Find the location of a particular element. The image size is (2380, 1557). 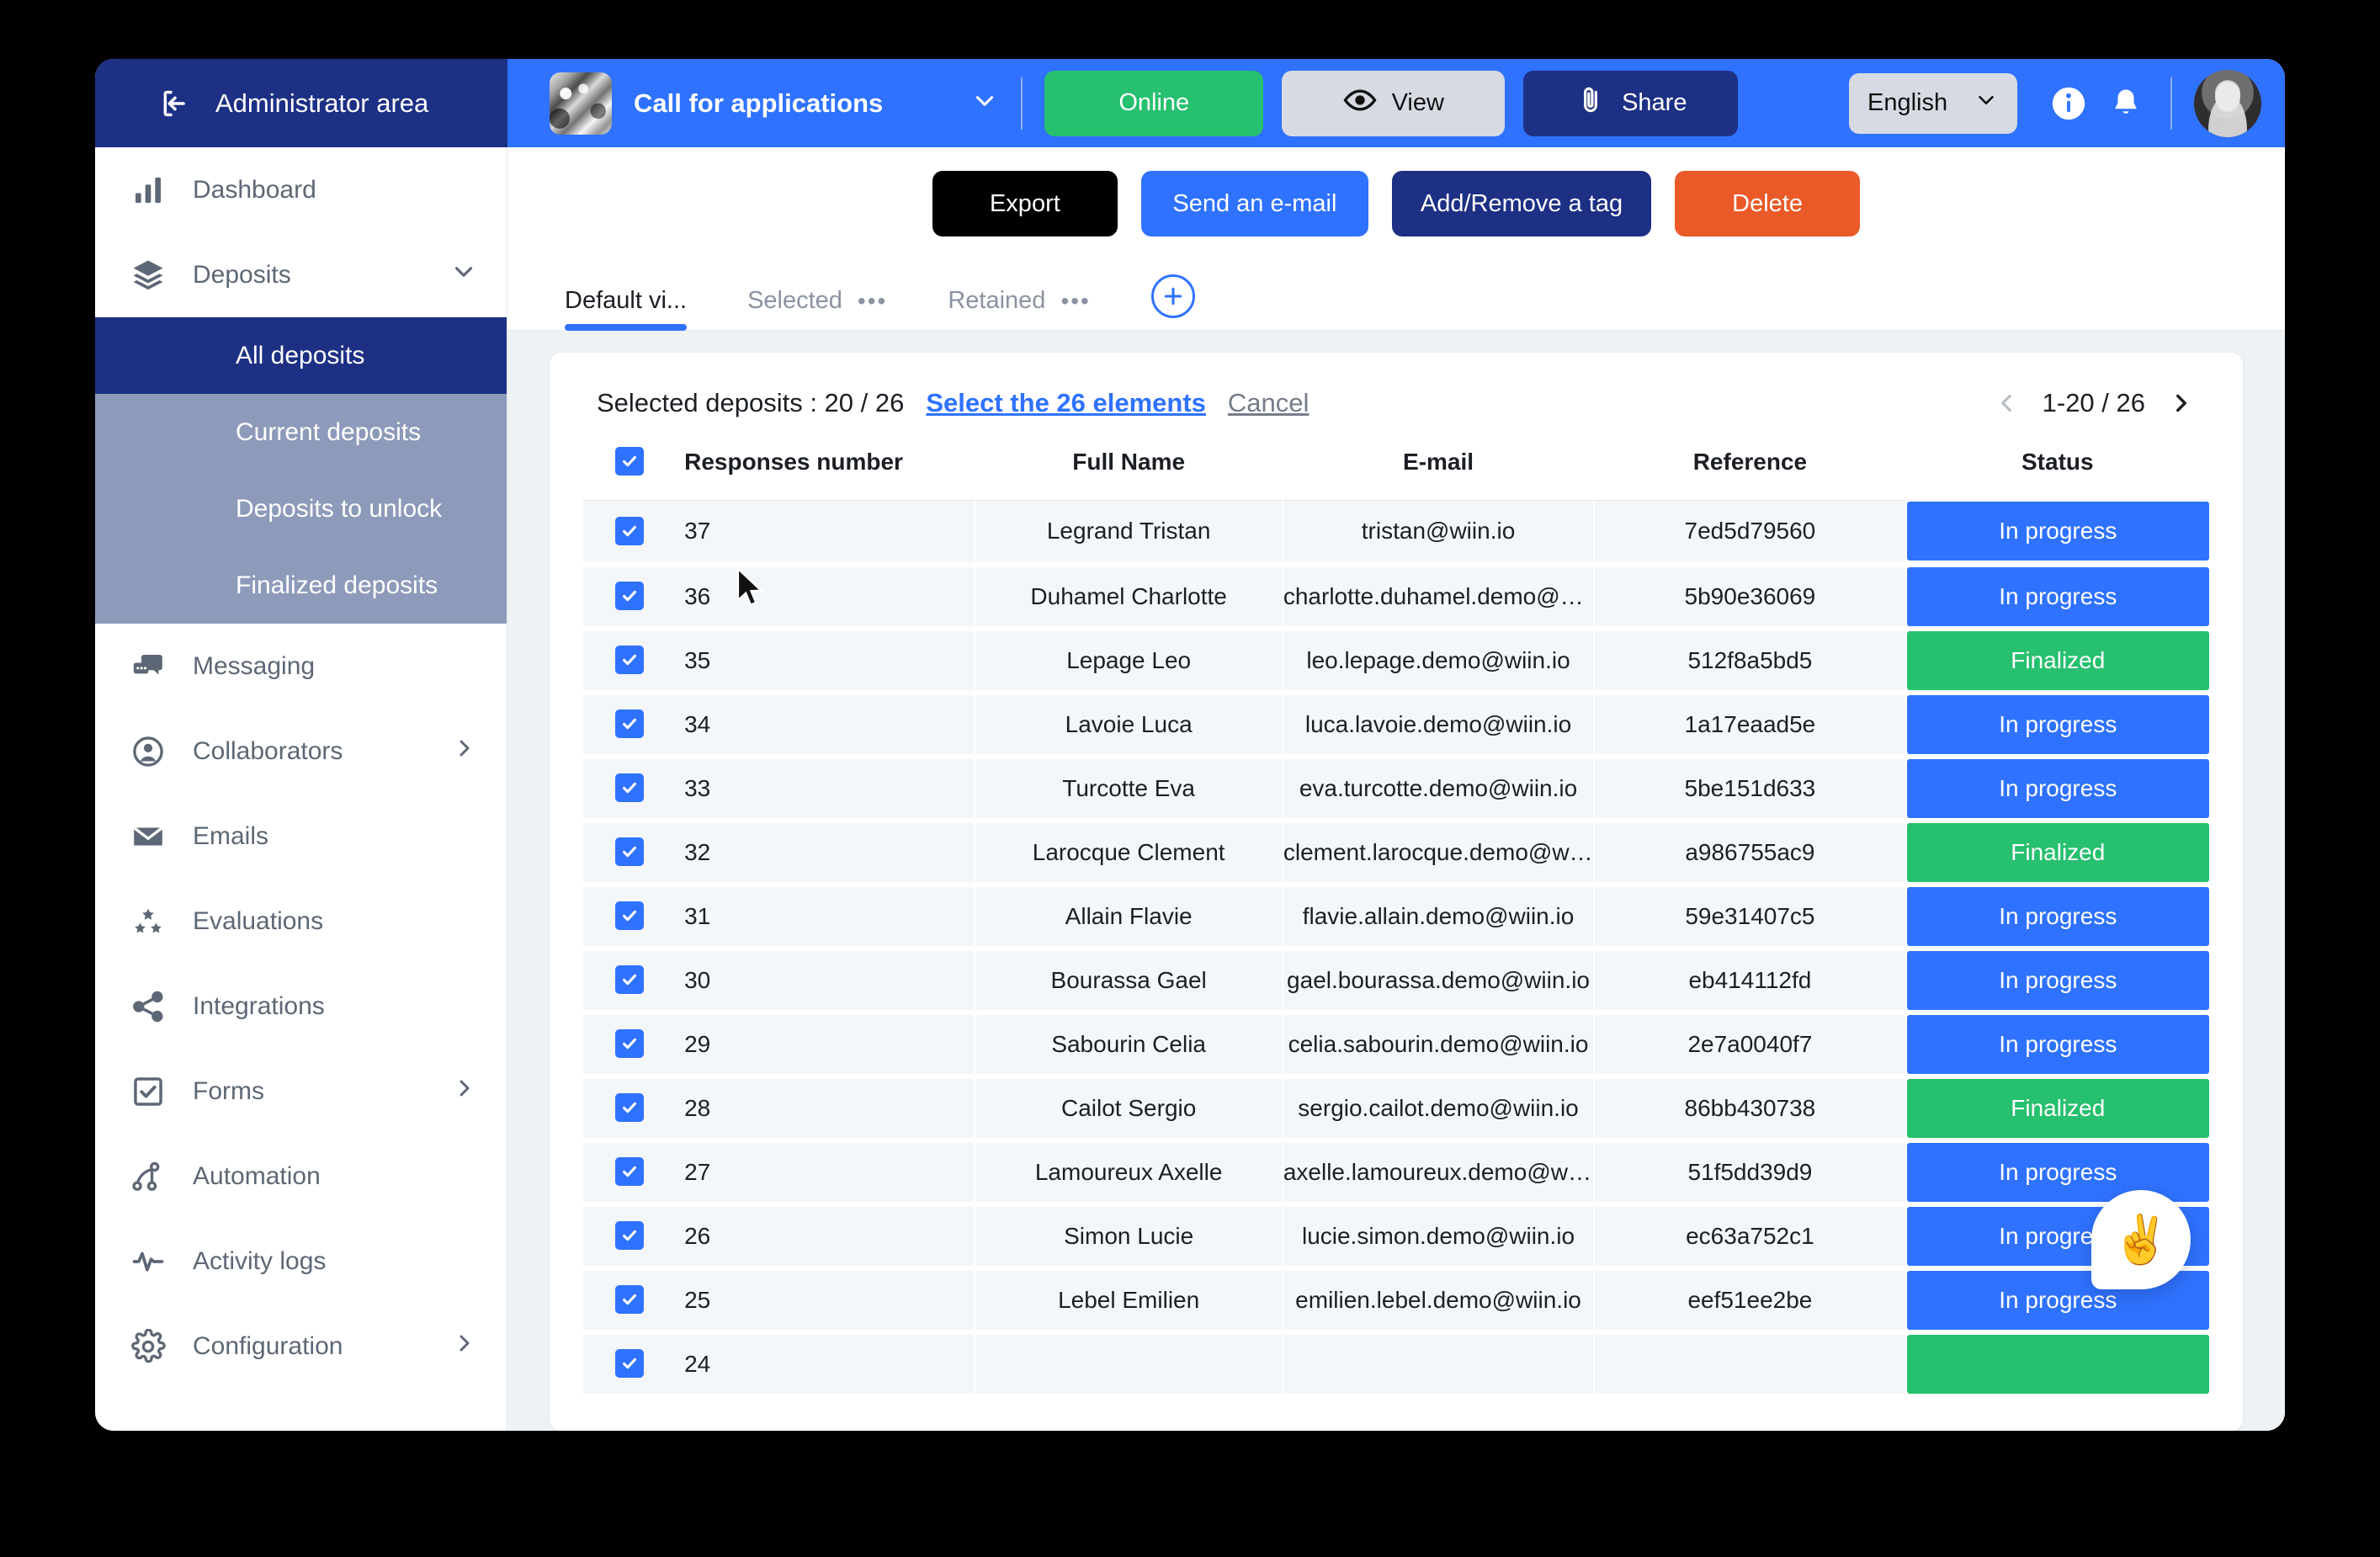

project-selector: Call for applications is located at coordinates (765, 103).